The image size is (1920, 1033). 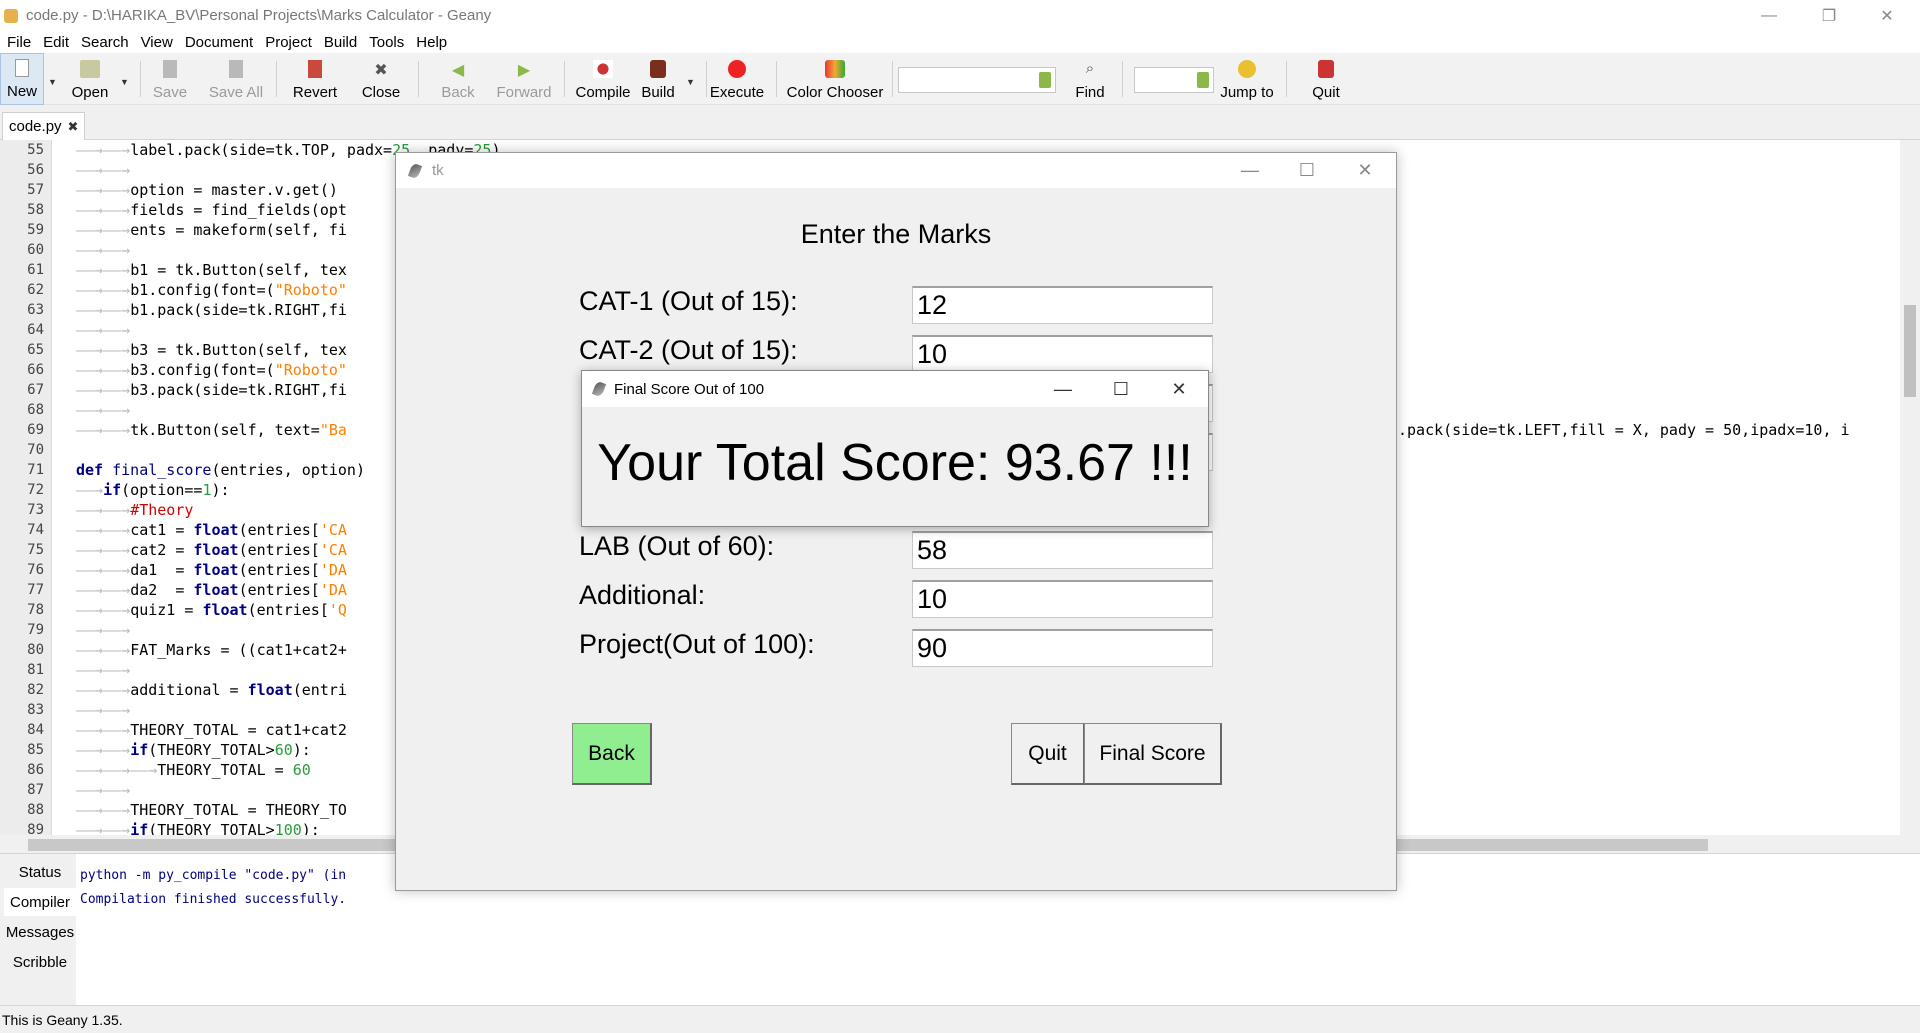 What do you see at coordinates (35, 690) in the screenshot?
I see `line-number: 82` at bounding box center [35, 690].